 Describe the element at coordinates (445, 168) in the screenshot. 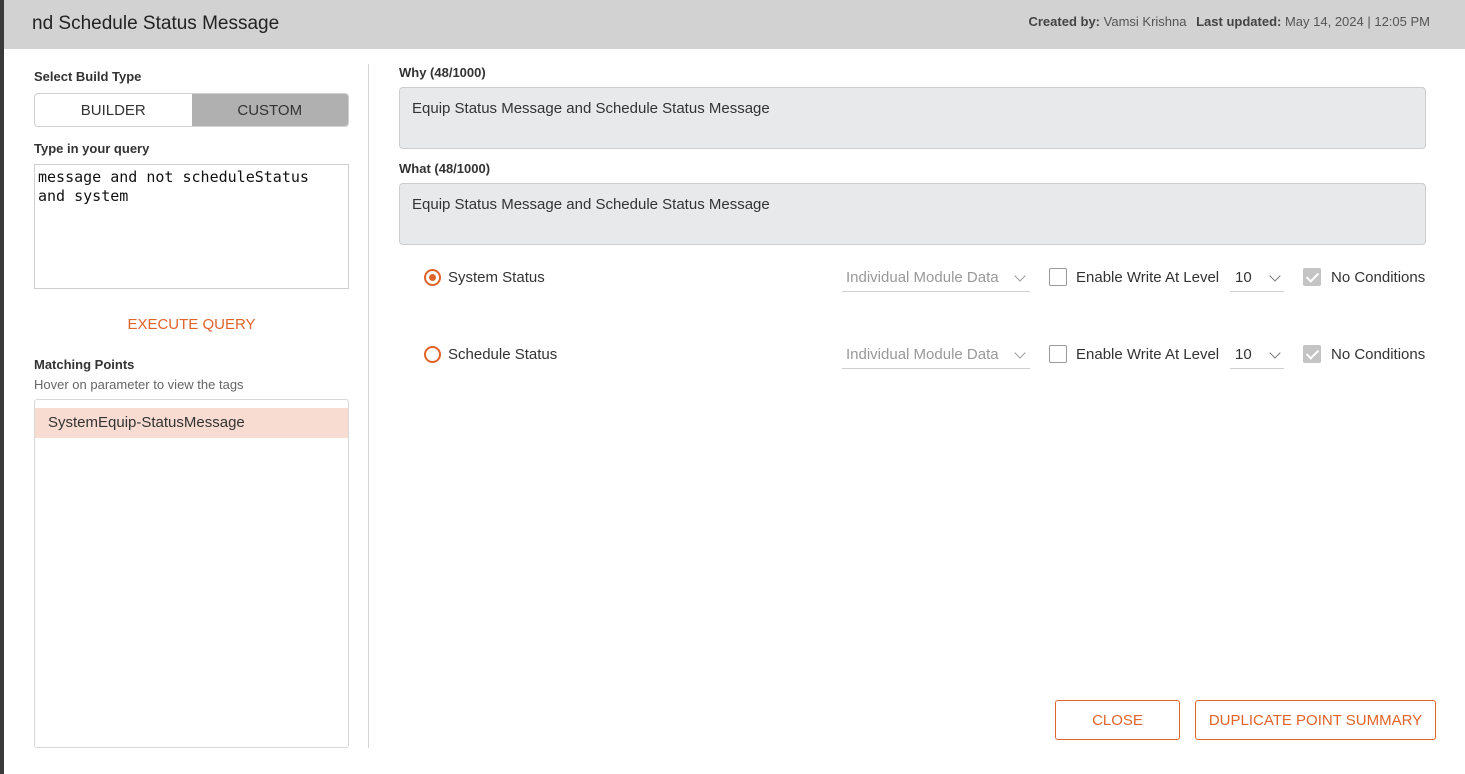

I see `what-label: What (48/1000)` at that location.